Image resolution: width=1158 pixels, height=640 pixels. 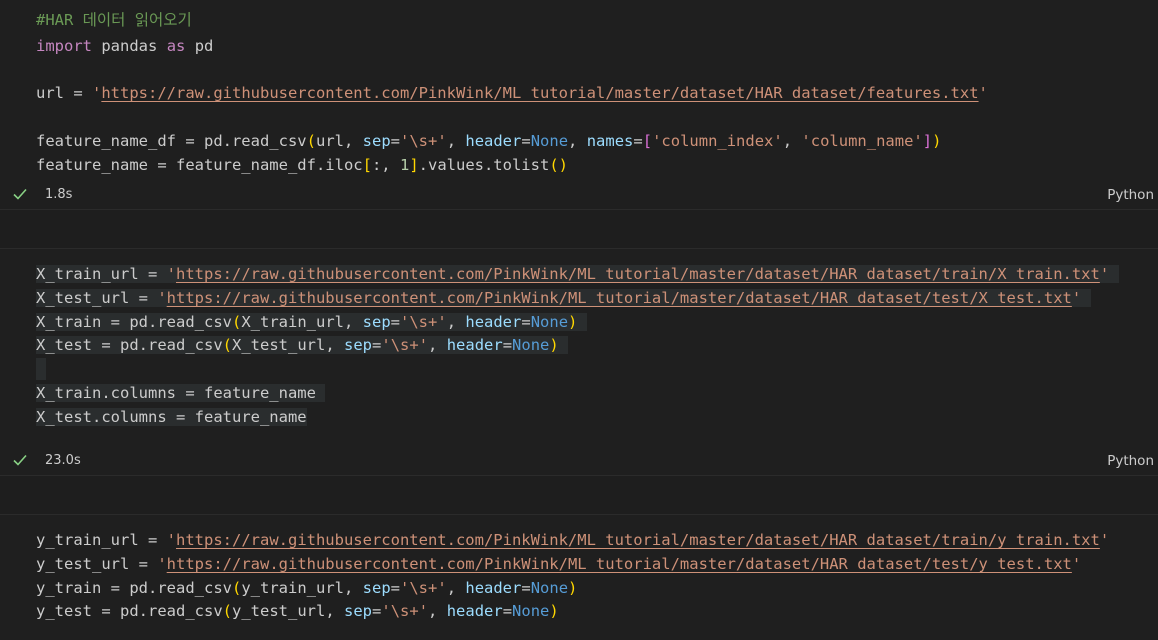 What do you see at coordinates (610, 141) in the screenshot?
I see `param-names: names` at bounding box center [610, 141].